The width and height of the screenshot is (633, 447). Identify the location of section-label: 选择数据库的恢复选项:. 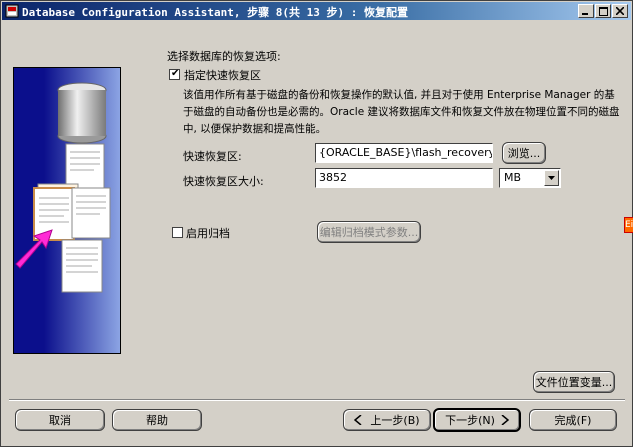
(224, 56).